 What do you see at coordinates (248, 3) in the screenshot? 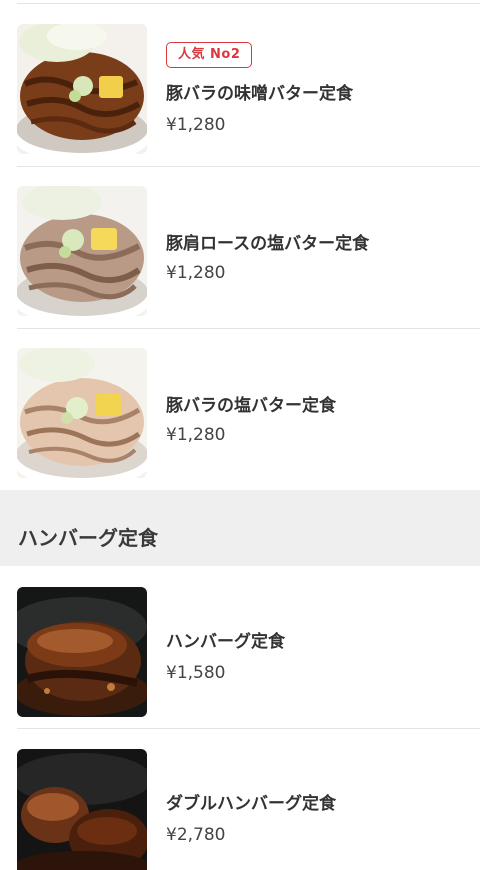
I see `divider` at bounding box center [248, 3].